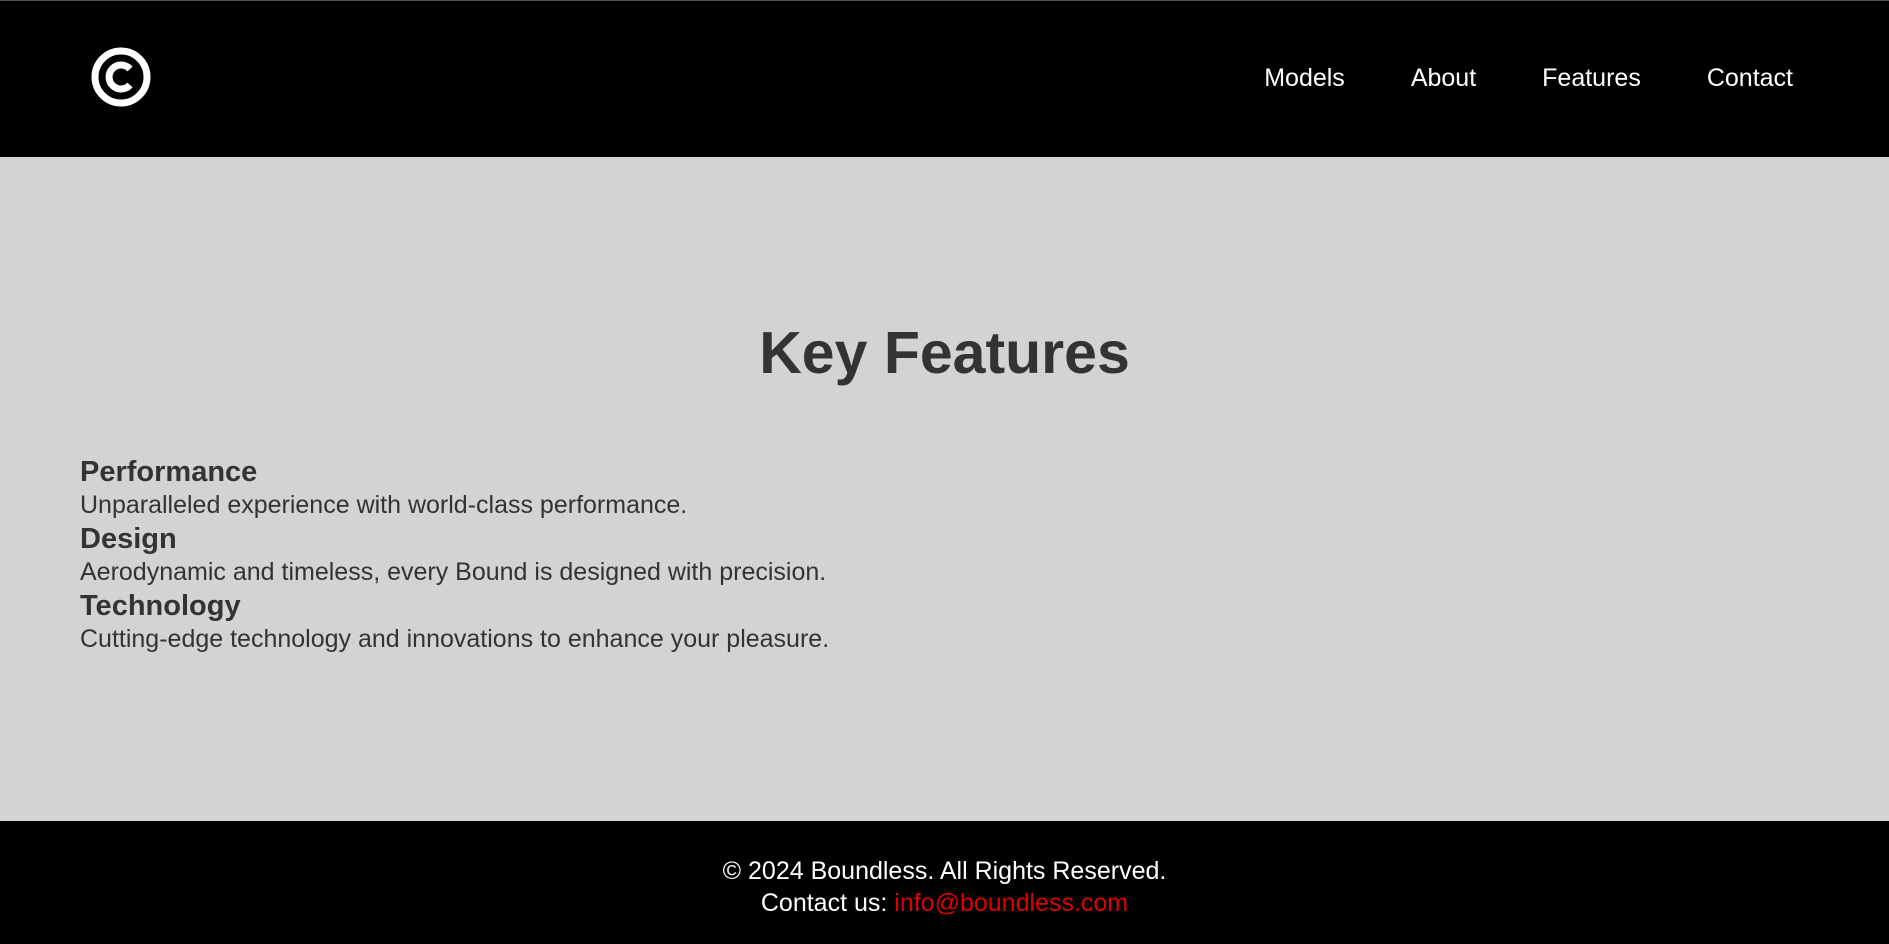 This screenshot has width=1889, height=944. I want to click on feature-title: Design, so click(128, 539).